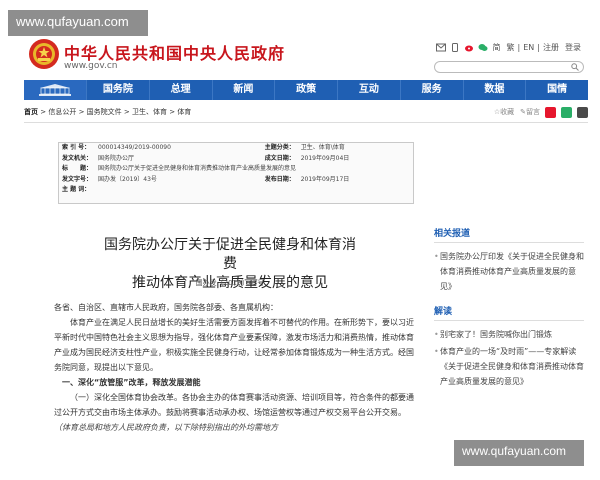 Image resolution: width=600 pixels, height=480 pixels. I want to click on related-report-link: 国务院办公厅印发《关于促进全民健身和体育消费推动体育产业高质量发展的意见》, so click(512, 271).